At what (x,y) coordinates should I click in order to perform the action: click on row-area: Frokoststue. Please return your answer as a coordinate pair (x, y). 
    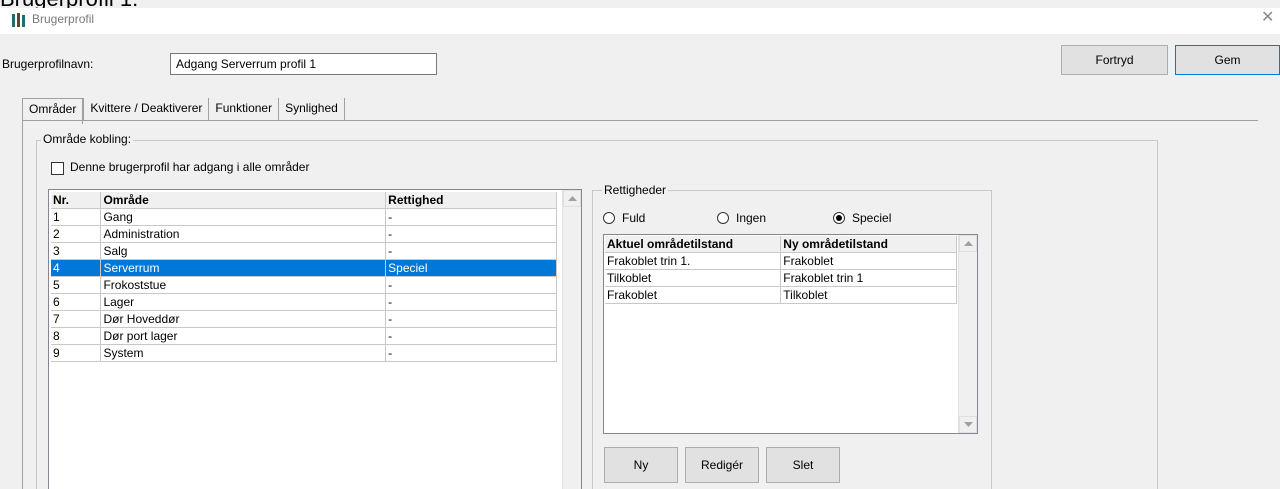
    Looking at the image, I should click on (243, 285).